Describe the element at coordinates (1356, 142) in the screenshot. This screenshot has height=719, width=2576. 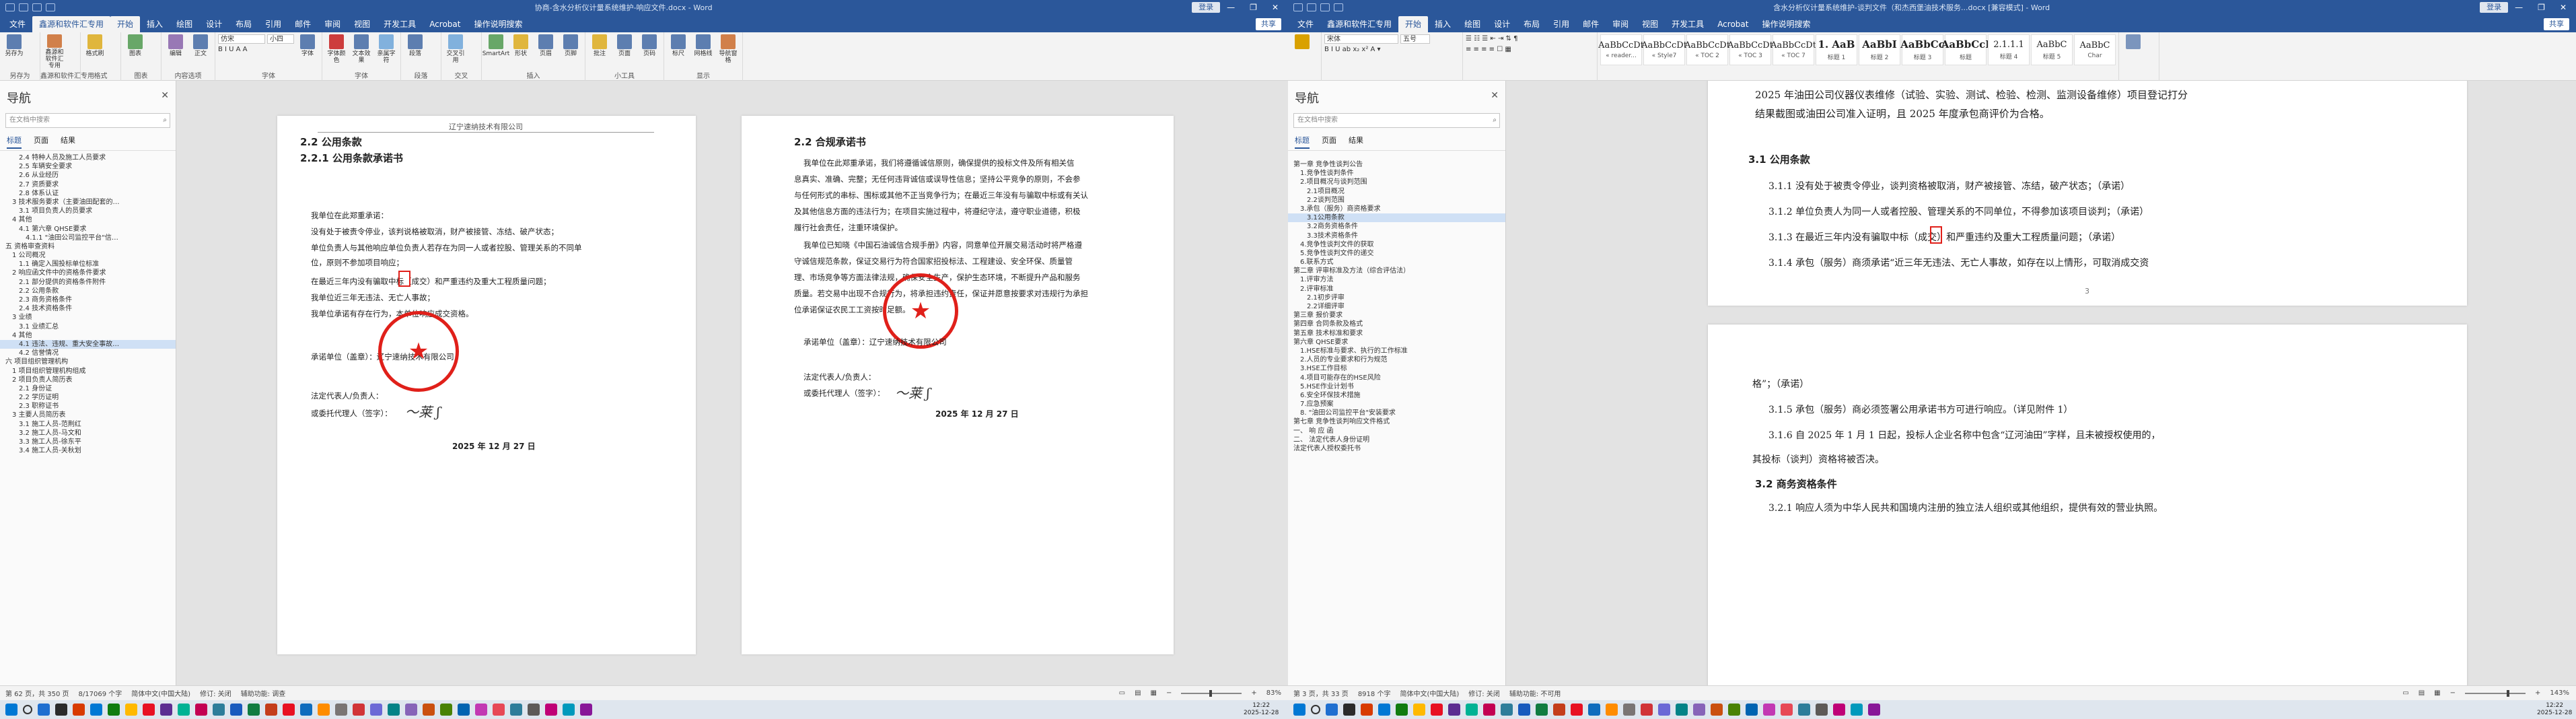
I see `tab-results: 结果` at that location.